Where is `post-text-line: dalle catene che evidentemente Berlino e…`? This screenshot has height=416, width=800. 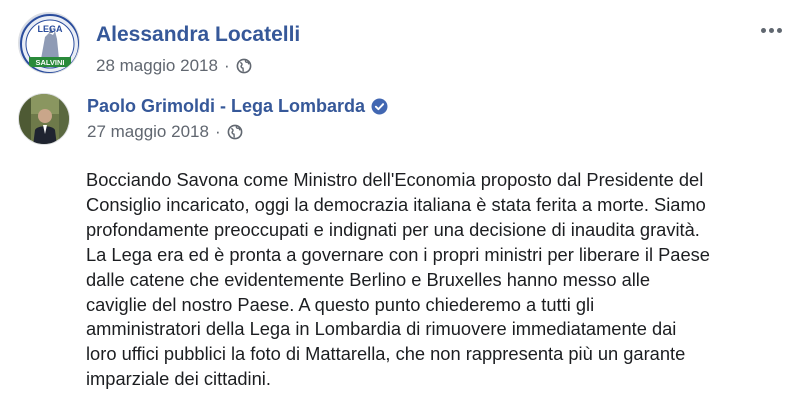
post-text-line: dalle catene che evidentemente Berlino e… is located at coordinates (368, 279).